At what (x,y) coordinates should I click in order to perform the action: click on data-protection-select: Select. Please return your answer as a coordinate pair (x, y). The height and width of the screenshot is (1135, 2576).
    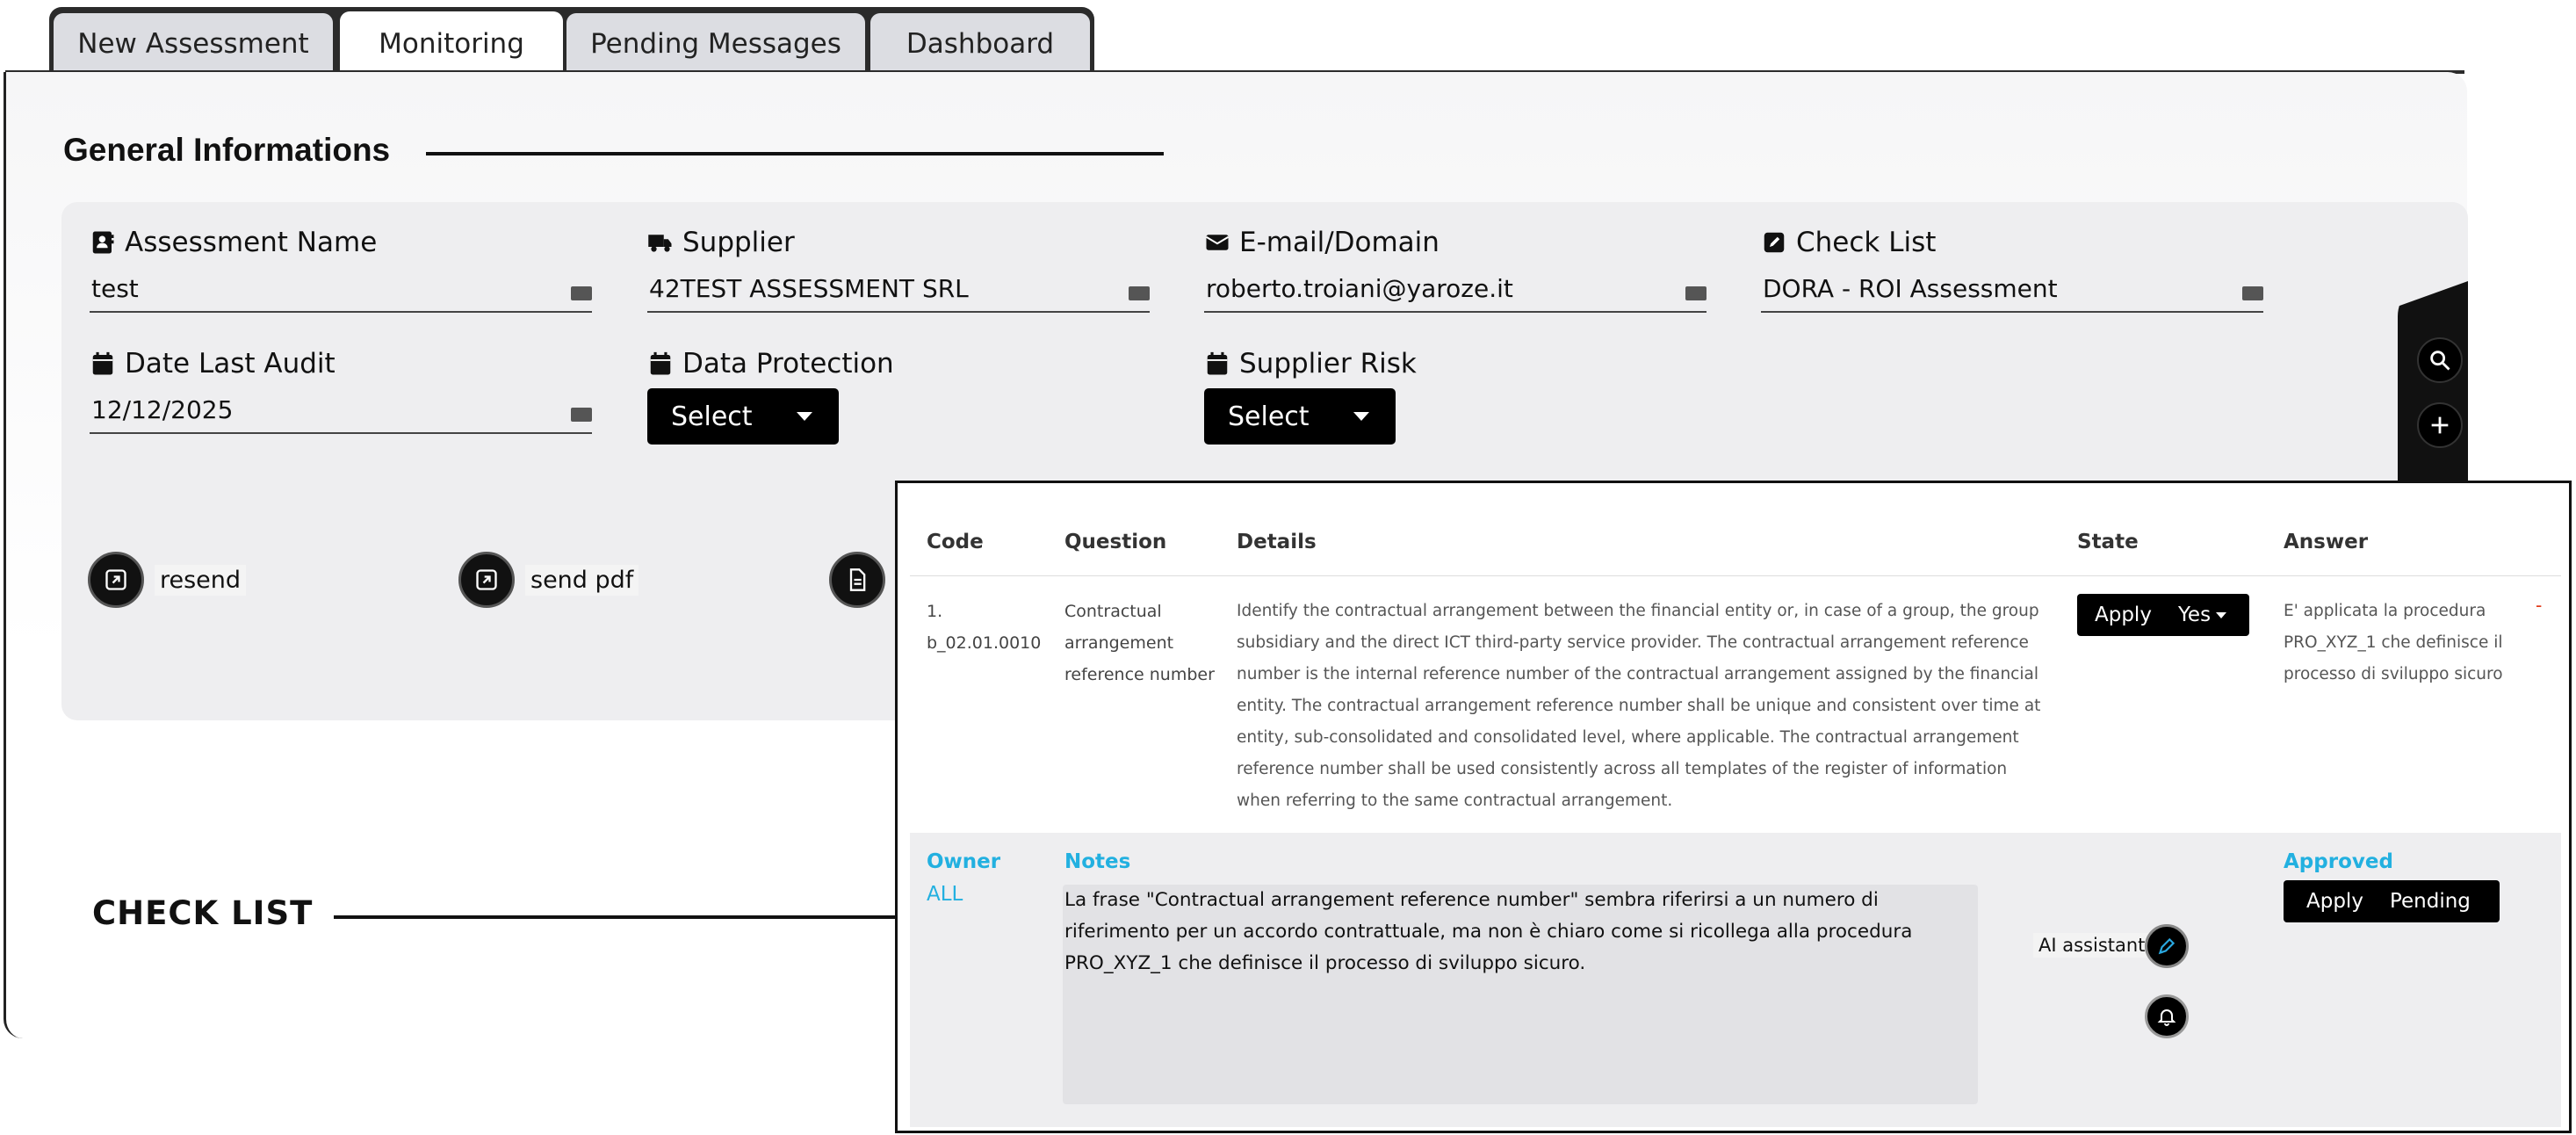
    Looking at the image, I should click on (743, 416).